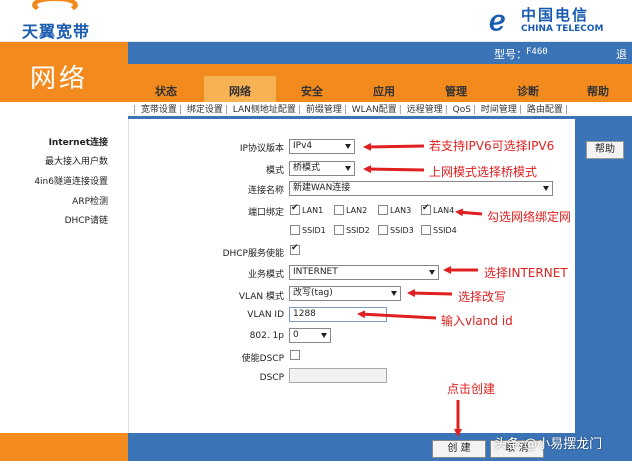 This screenshot has height=461, width=632. I want to click on dscp-input, so click(338, 375).